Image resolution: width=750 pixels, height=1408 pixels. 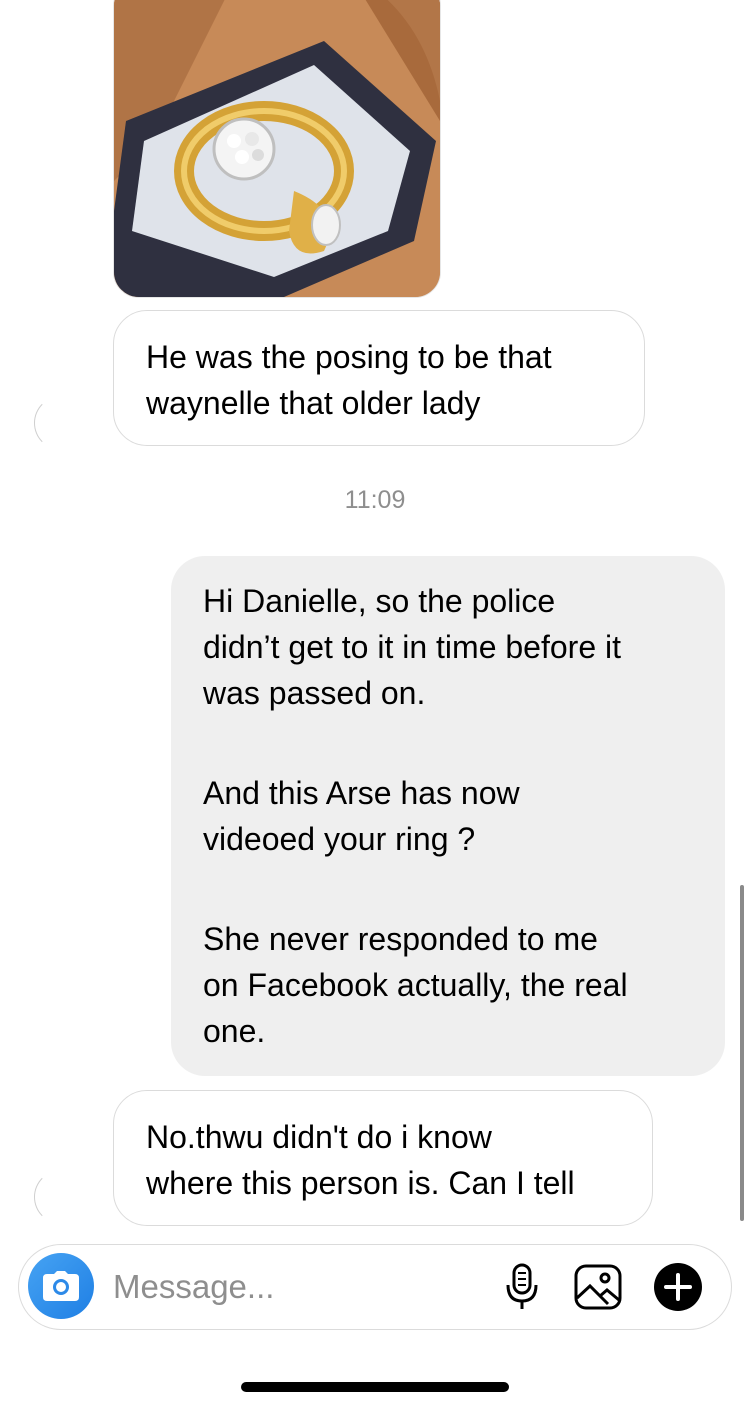 What do you see at coordinates (375, 1387) in the screenshot?
I see `home-indicator` at bounding box center [375, 1387].